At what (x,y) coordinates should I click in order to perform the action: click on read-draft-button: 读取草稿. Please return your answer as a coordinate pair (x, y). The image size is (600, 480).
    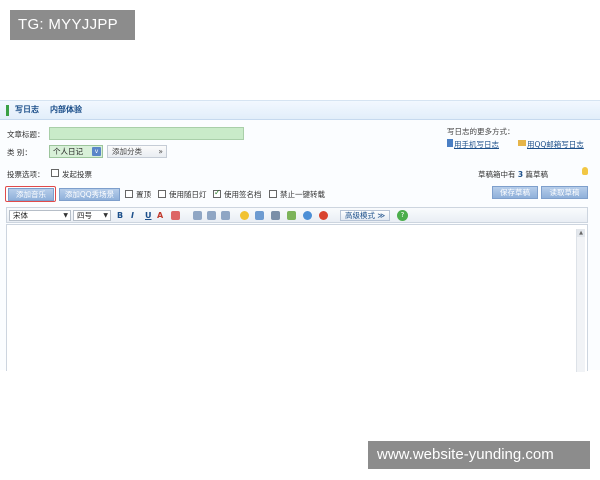
    Looking at the image, I should click on (564, 192).